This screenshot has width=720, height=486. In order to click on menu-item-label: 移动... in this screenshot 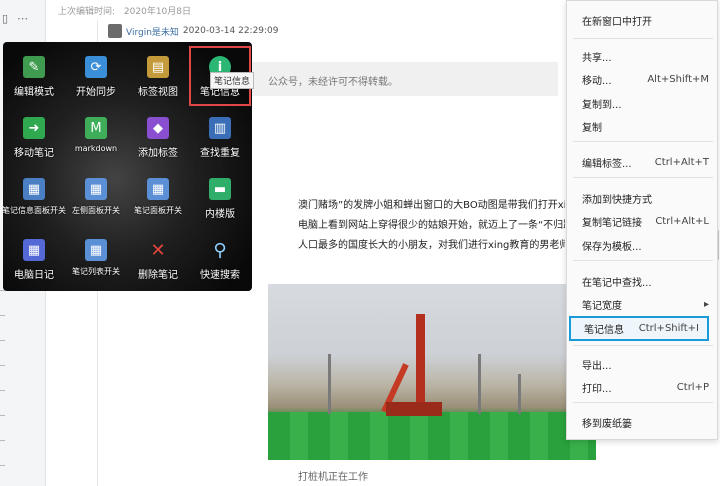, I will do `click(597, 81)`.